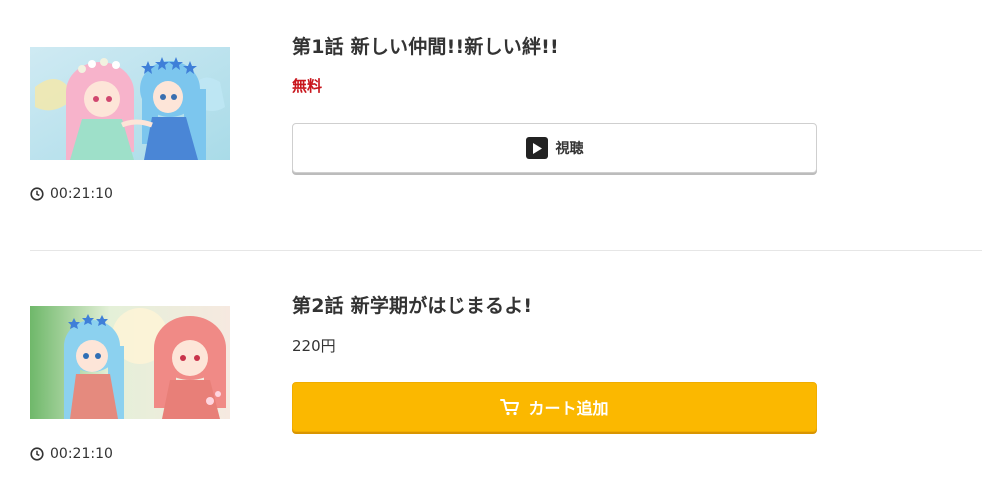  I want to click on play-icon, so click(536, 148).